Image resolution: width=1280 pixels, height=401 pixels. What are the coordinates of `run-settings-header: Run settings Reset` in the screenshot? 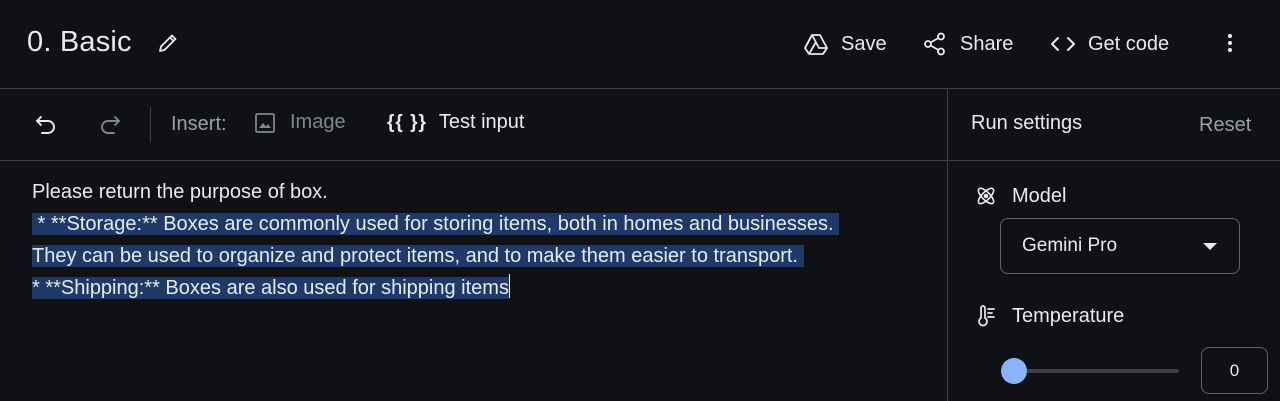 It's located at (1114, 125).